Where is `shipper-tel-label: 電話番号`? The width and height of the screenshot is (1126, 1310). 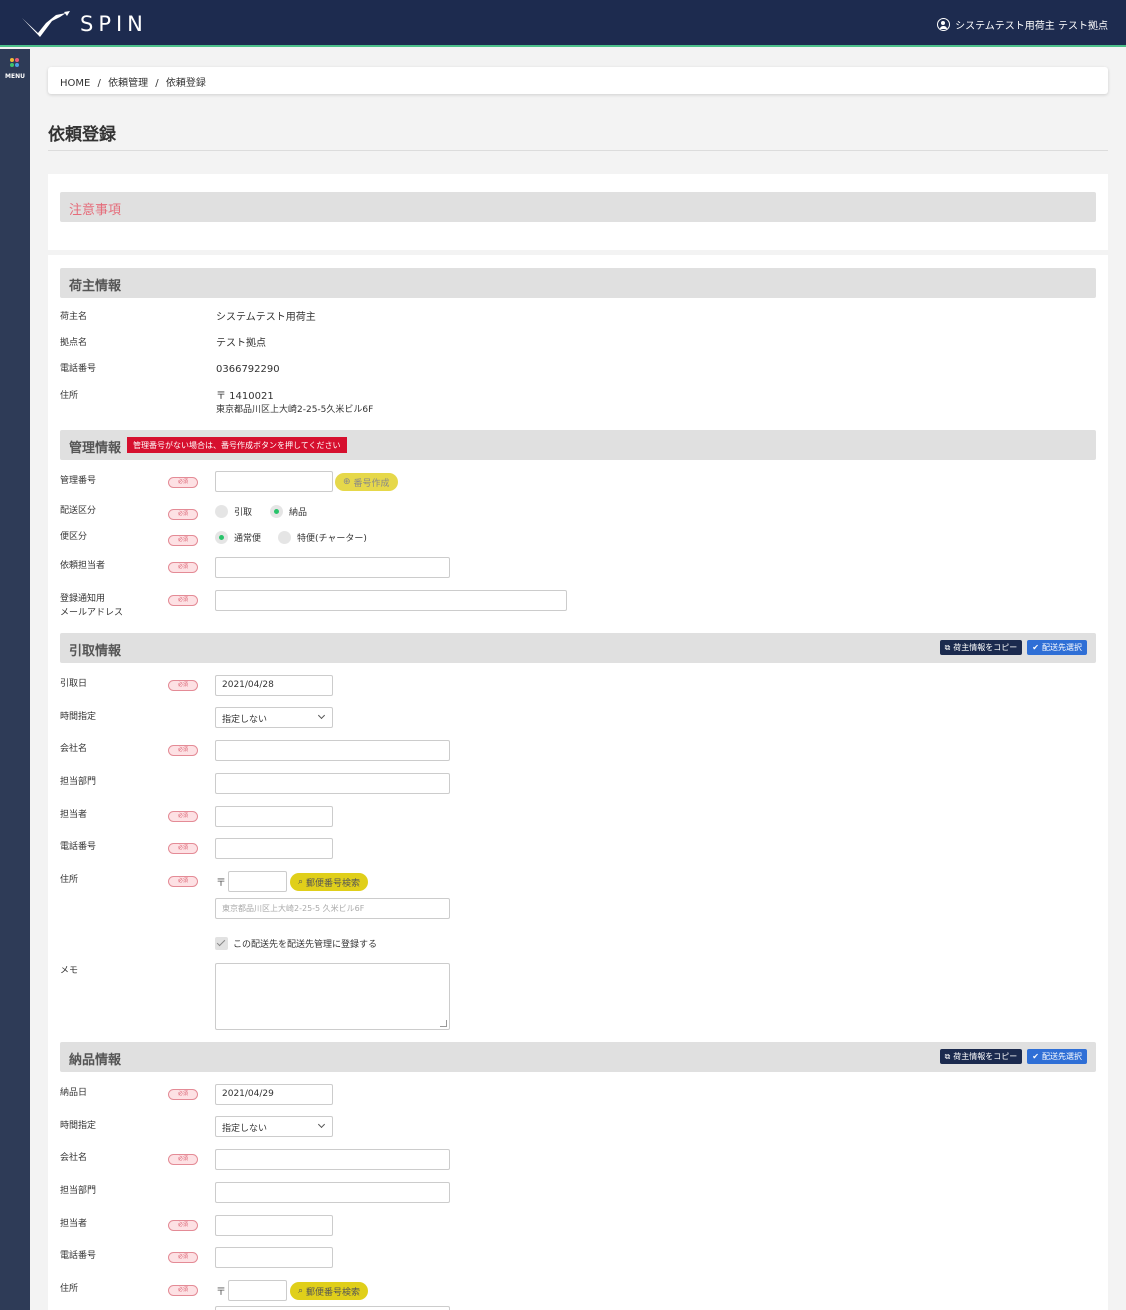 shipper-tel-label: 電話番号 is located at coordinates (78, 369).